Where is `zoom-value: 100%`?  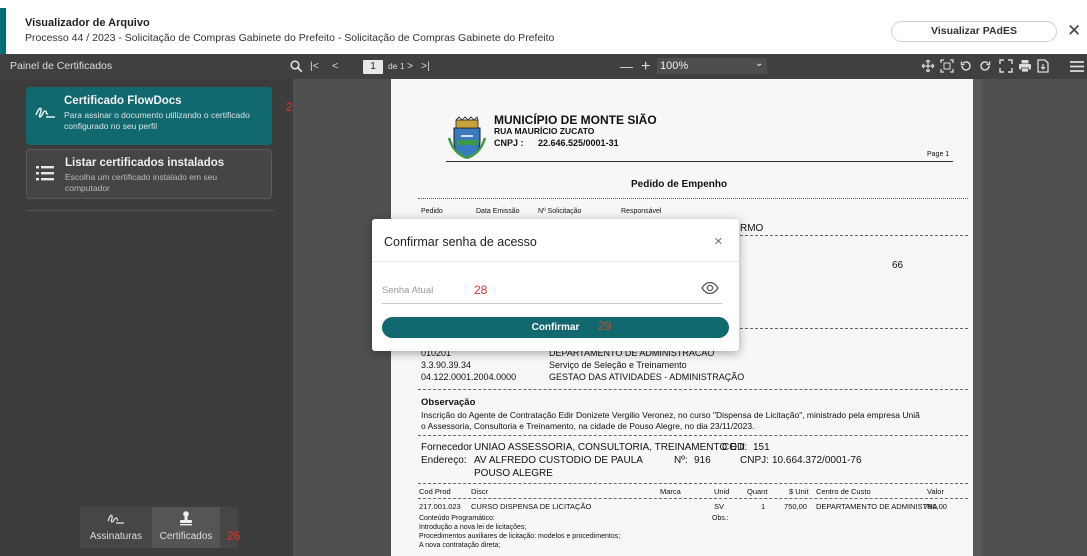
zoom-value: 100% is located at coordinates (674, 66).